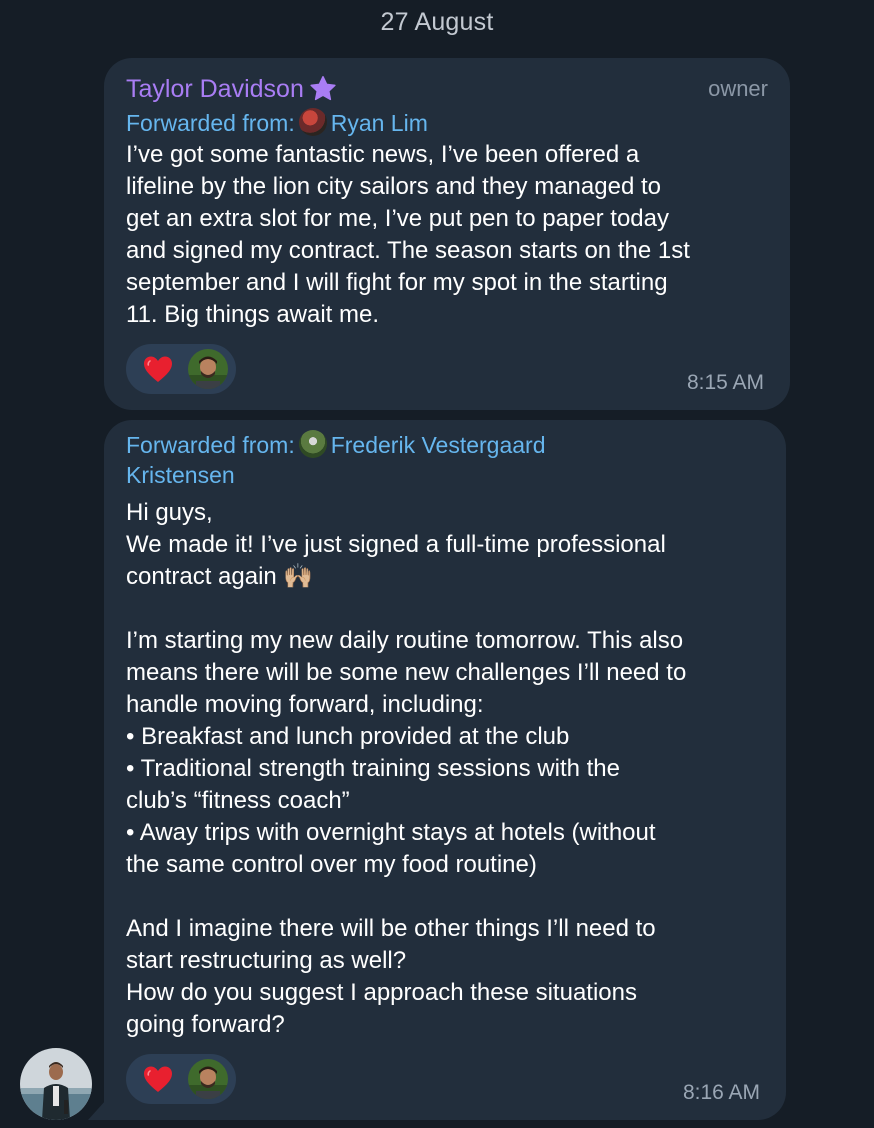 This screenshot has width=874, height=1128. I want to click on forwarded-header: Forwarded from: Ryan Lim, so click(277, 123).